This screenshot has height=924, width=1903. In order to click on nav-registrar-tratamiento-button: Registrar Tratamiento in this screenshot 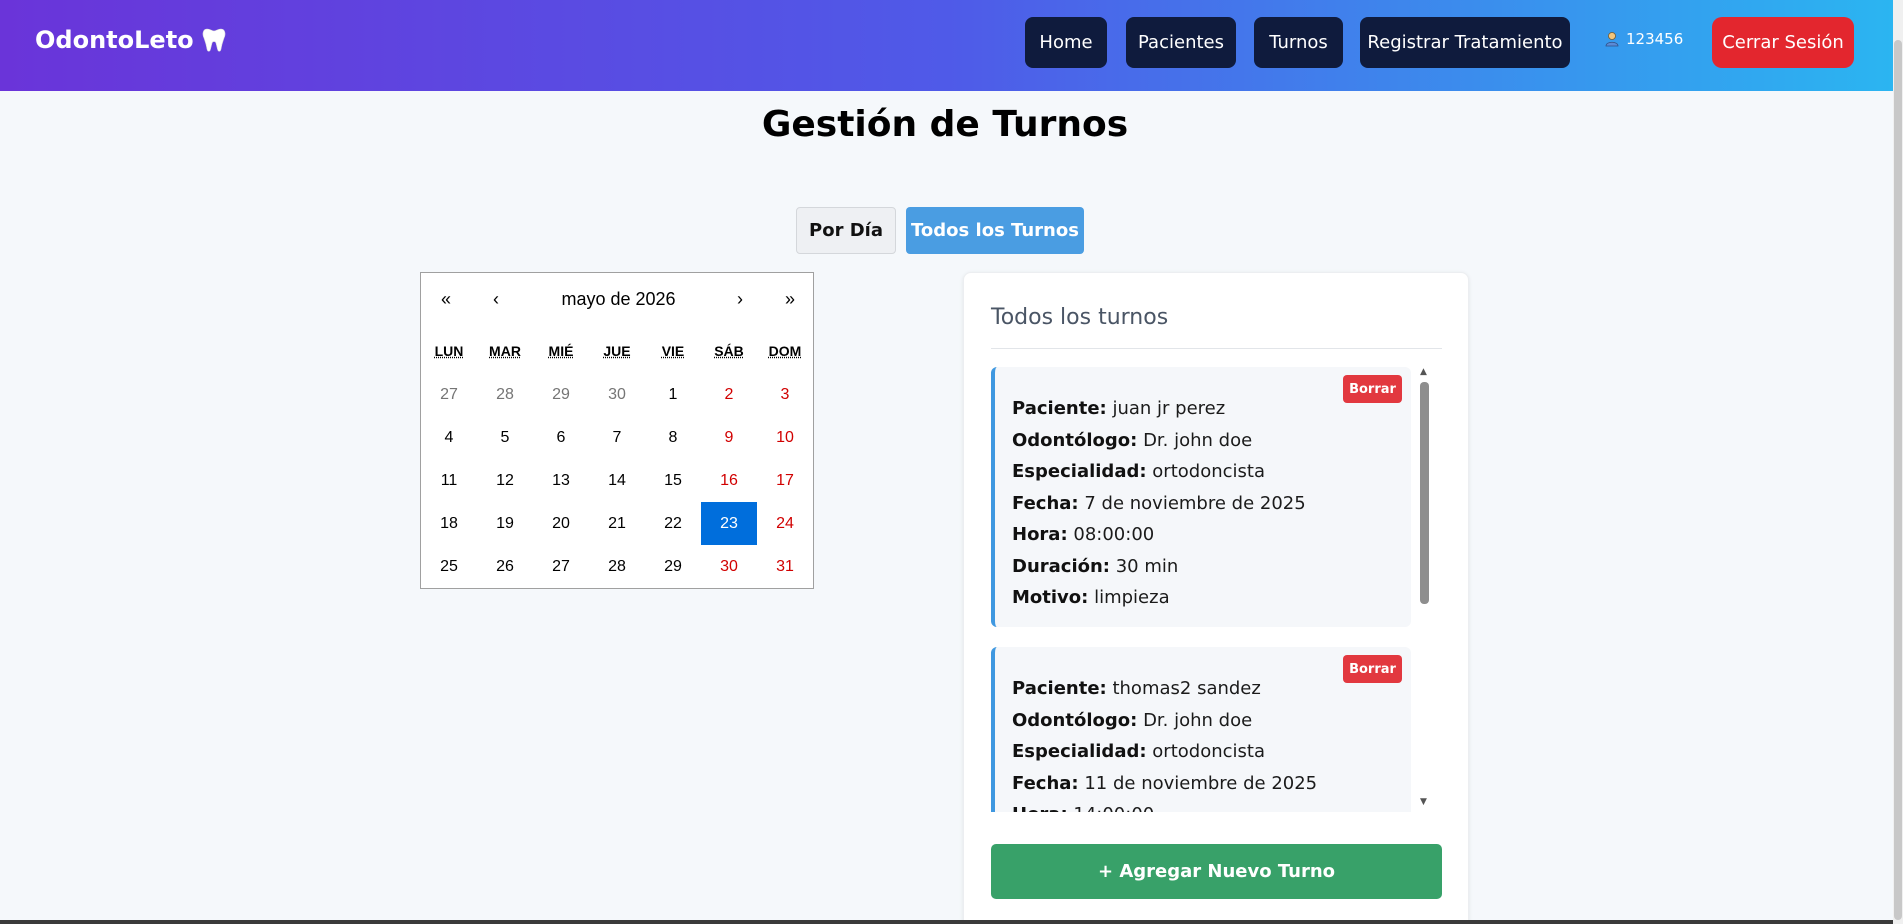, I will do `click(1465, 42)`.